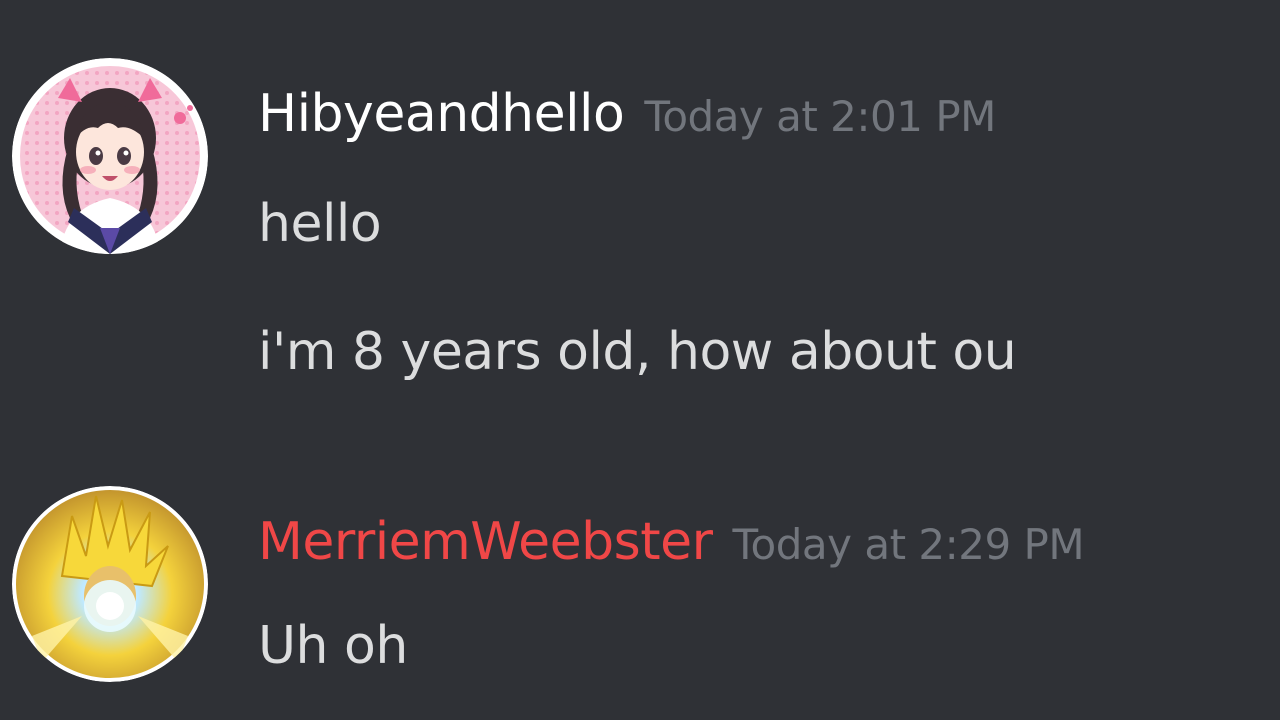 This screenshot has width=1280, height=720. Describe the element at coordinates (333, 646) in the screenshot. I see `message-text: Uh oh` at that location.